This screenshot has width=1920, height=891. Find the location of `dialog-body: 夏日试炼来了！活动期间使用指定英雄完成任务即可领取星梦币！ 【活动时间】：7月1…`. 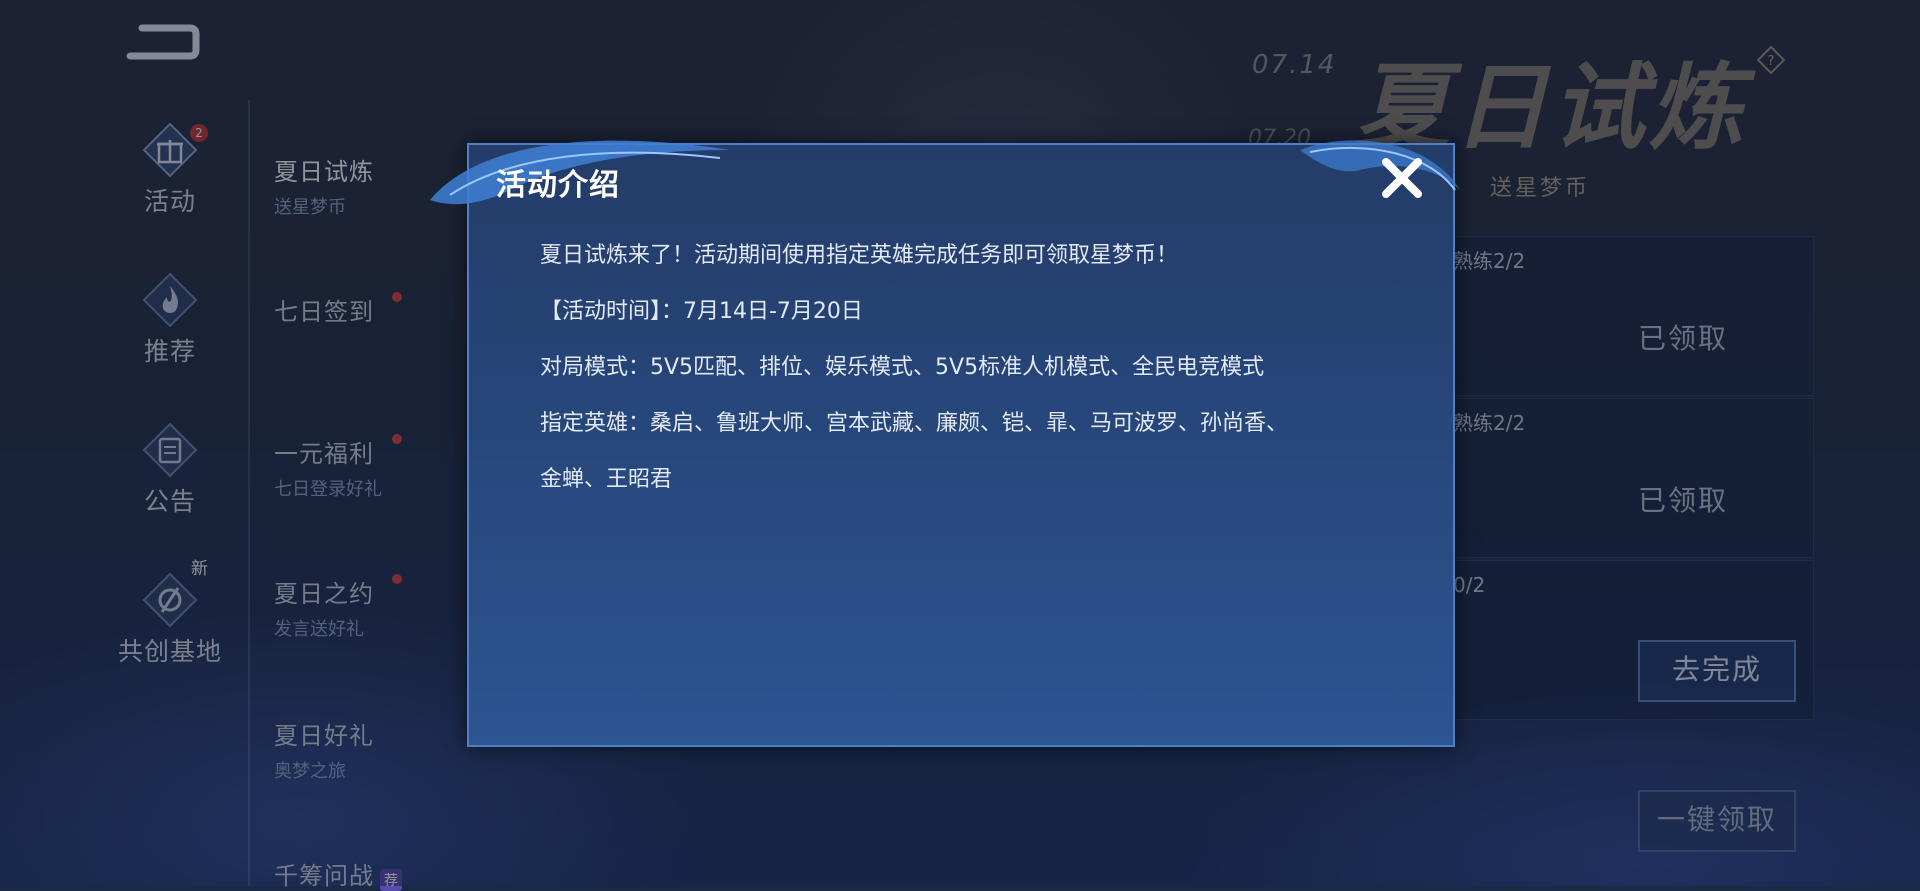

dialog-body: 夏日试炼来了！活动期间使用指定英雄完成任务即可领取星梦币！ 【活动时间】：7月1… is located at coordinates (970, 368).